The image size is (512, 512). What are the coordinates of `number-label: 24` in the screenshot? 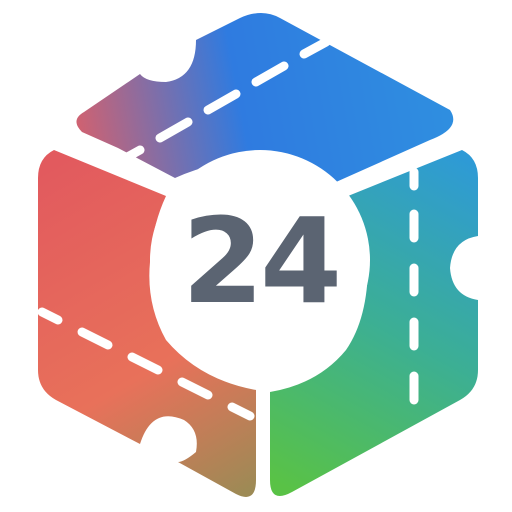 It's located at (260, 261).